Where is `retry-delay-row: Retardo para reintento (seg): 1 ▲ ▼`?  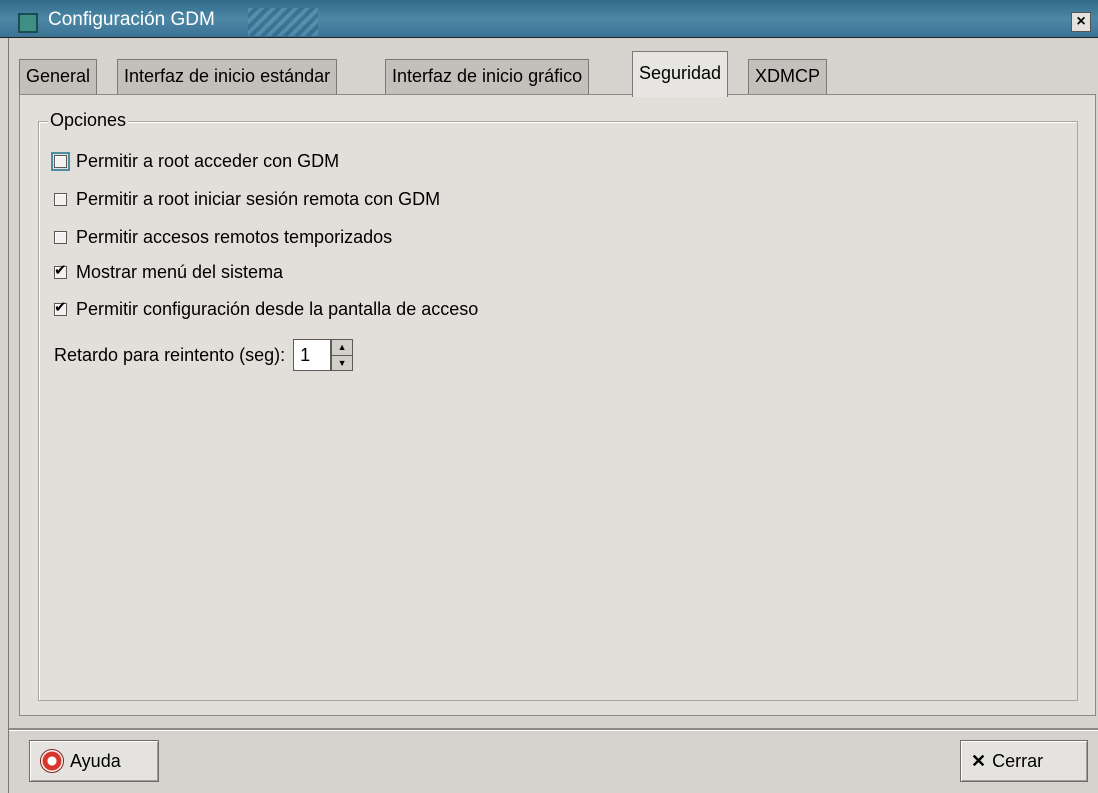 retry-delay-row: Retardo para reintento (seg): 1 ▲ ▼ is located at coordinates (204, 355).